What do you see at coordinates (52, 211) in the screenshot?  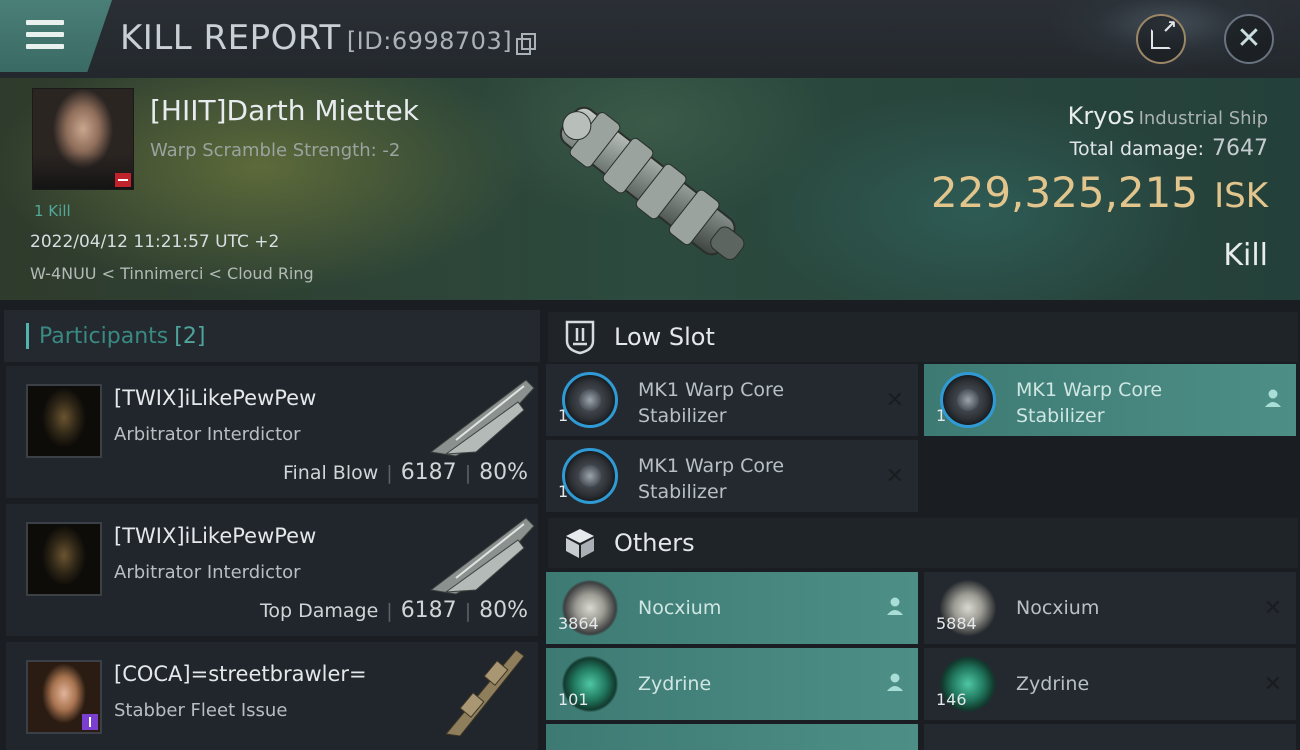 I see `kill-count: 1 Kill` at bounding box center [52, 211].